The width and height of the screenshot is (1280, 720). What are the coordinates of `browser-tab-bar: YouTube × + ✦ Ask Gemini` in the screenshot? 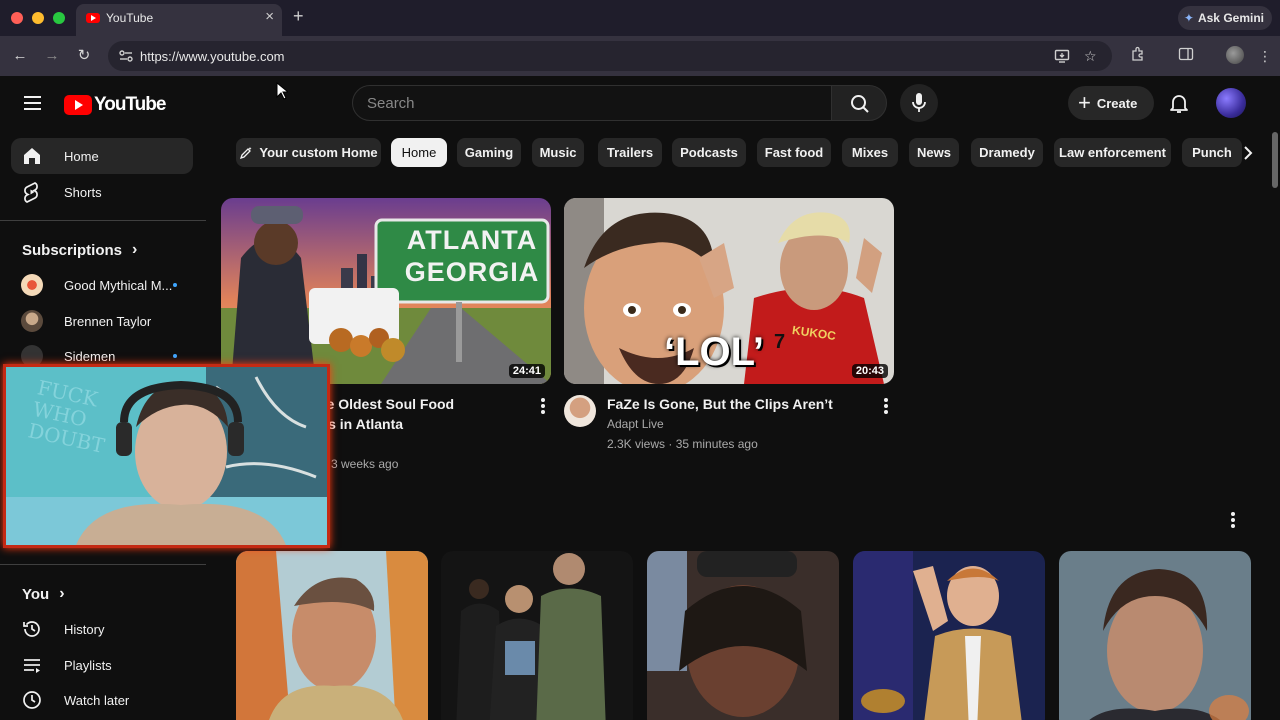 It's located at (640, 18).